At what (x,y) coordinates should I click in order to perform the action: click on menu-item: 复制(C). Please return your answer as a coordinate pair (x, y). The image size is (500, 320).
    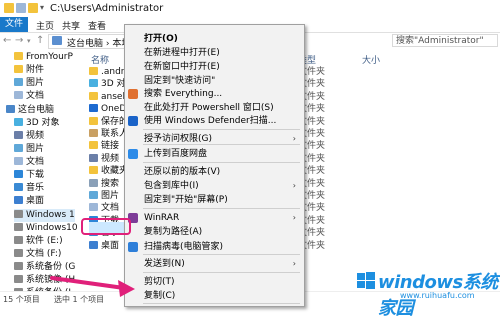
    Looking at the image, I should click on (159, 296).